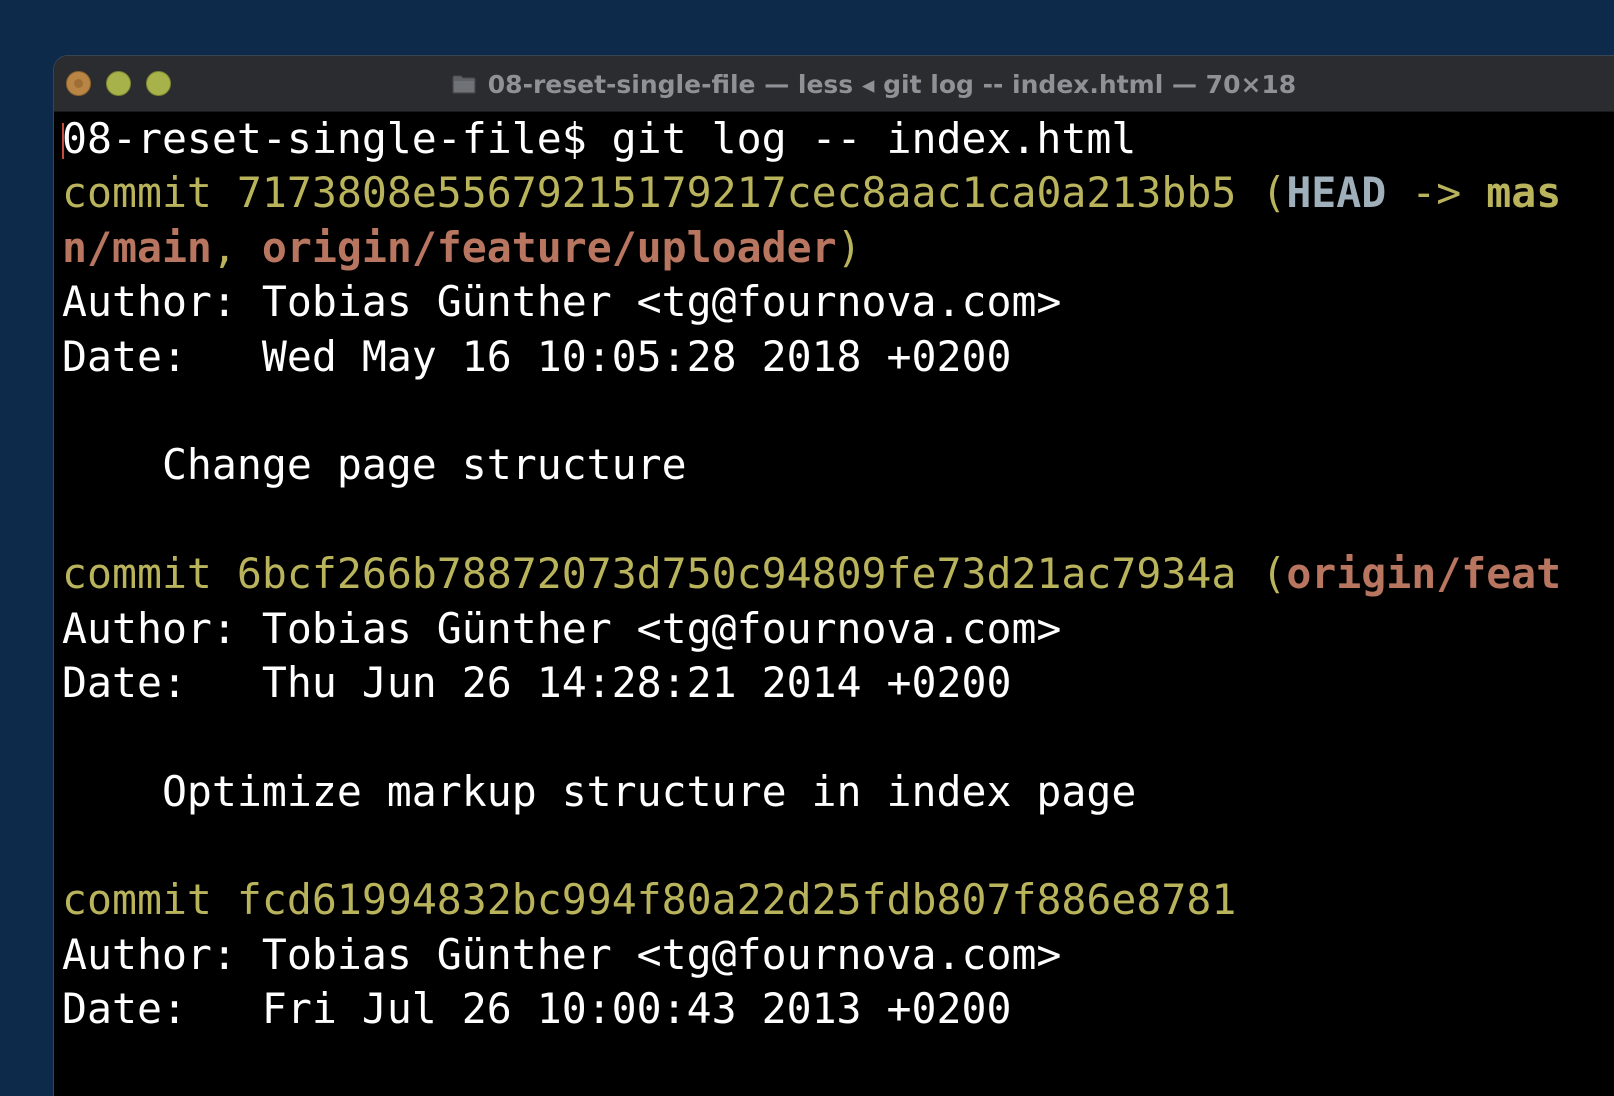 Image resolution: width=1614 pixels, height=1096 pixels. I want to click on message-line: Optimize markup structure in index page, so click(838, 792).